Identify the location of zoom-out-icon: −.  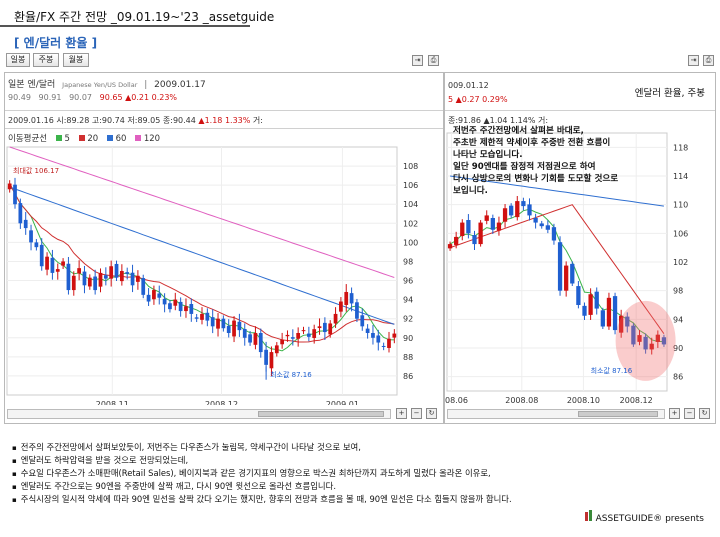
(416, 413).